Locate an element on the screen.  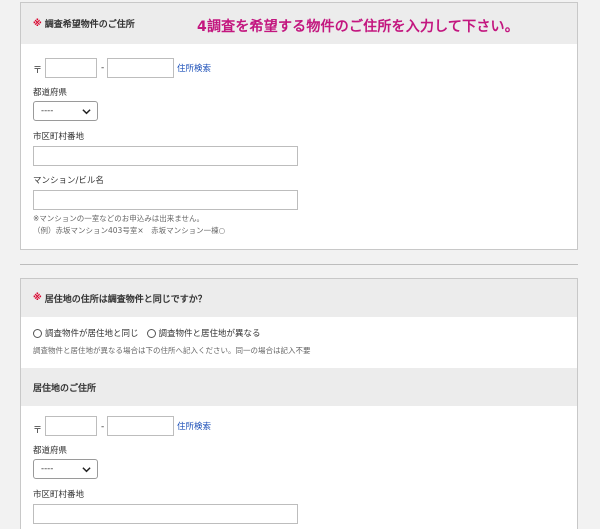
postal-code-second-input is located at coordinates (140, 68).